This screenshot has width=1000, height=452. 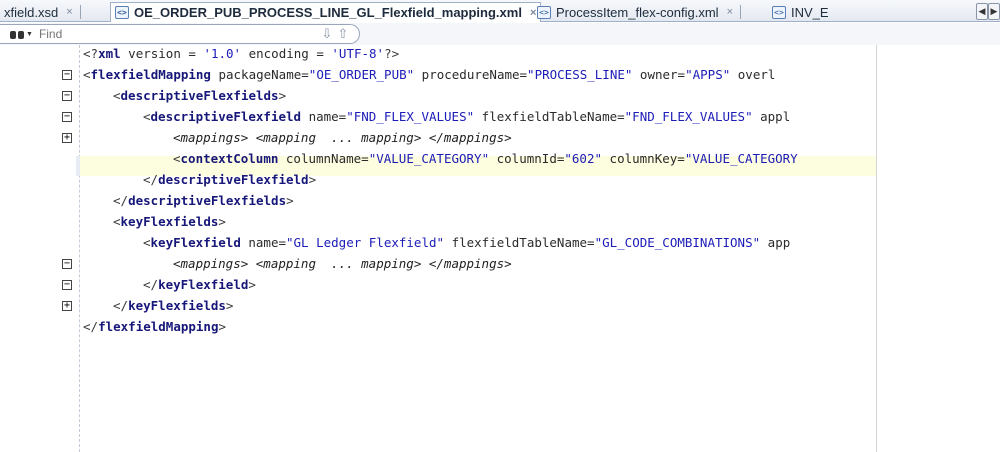 I want to click on find-next-icon: ⇩, so click(x=327, y=34).